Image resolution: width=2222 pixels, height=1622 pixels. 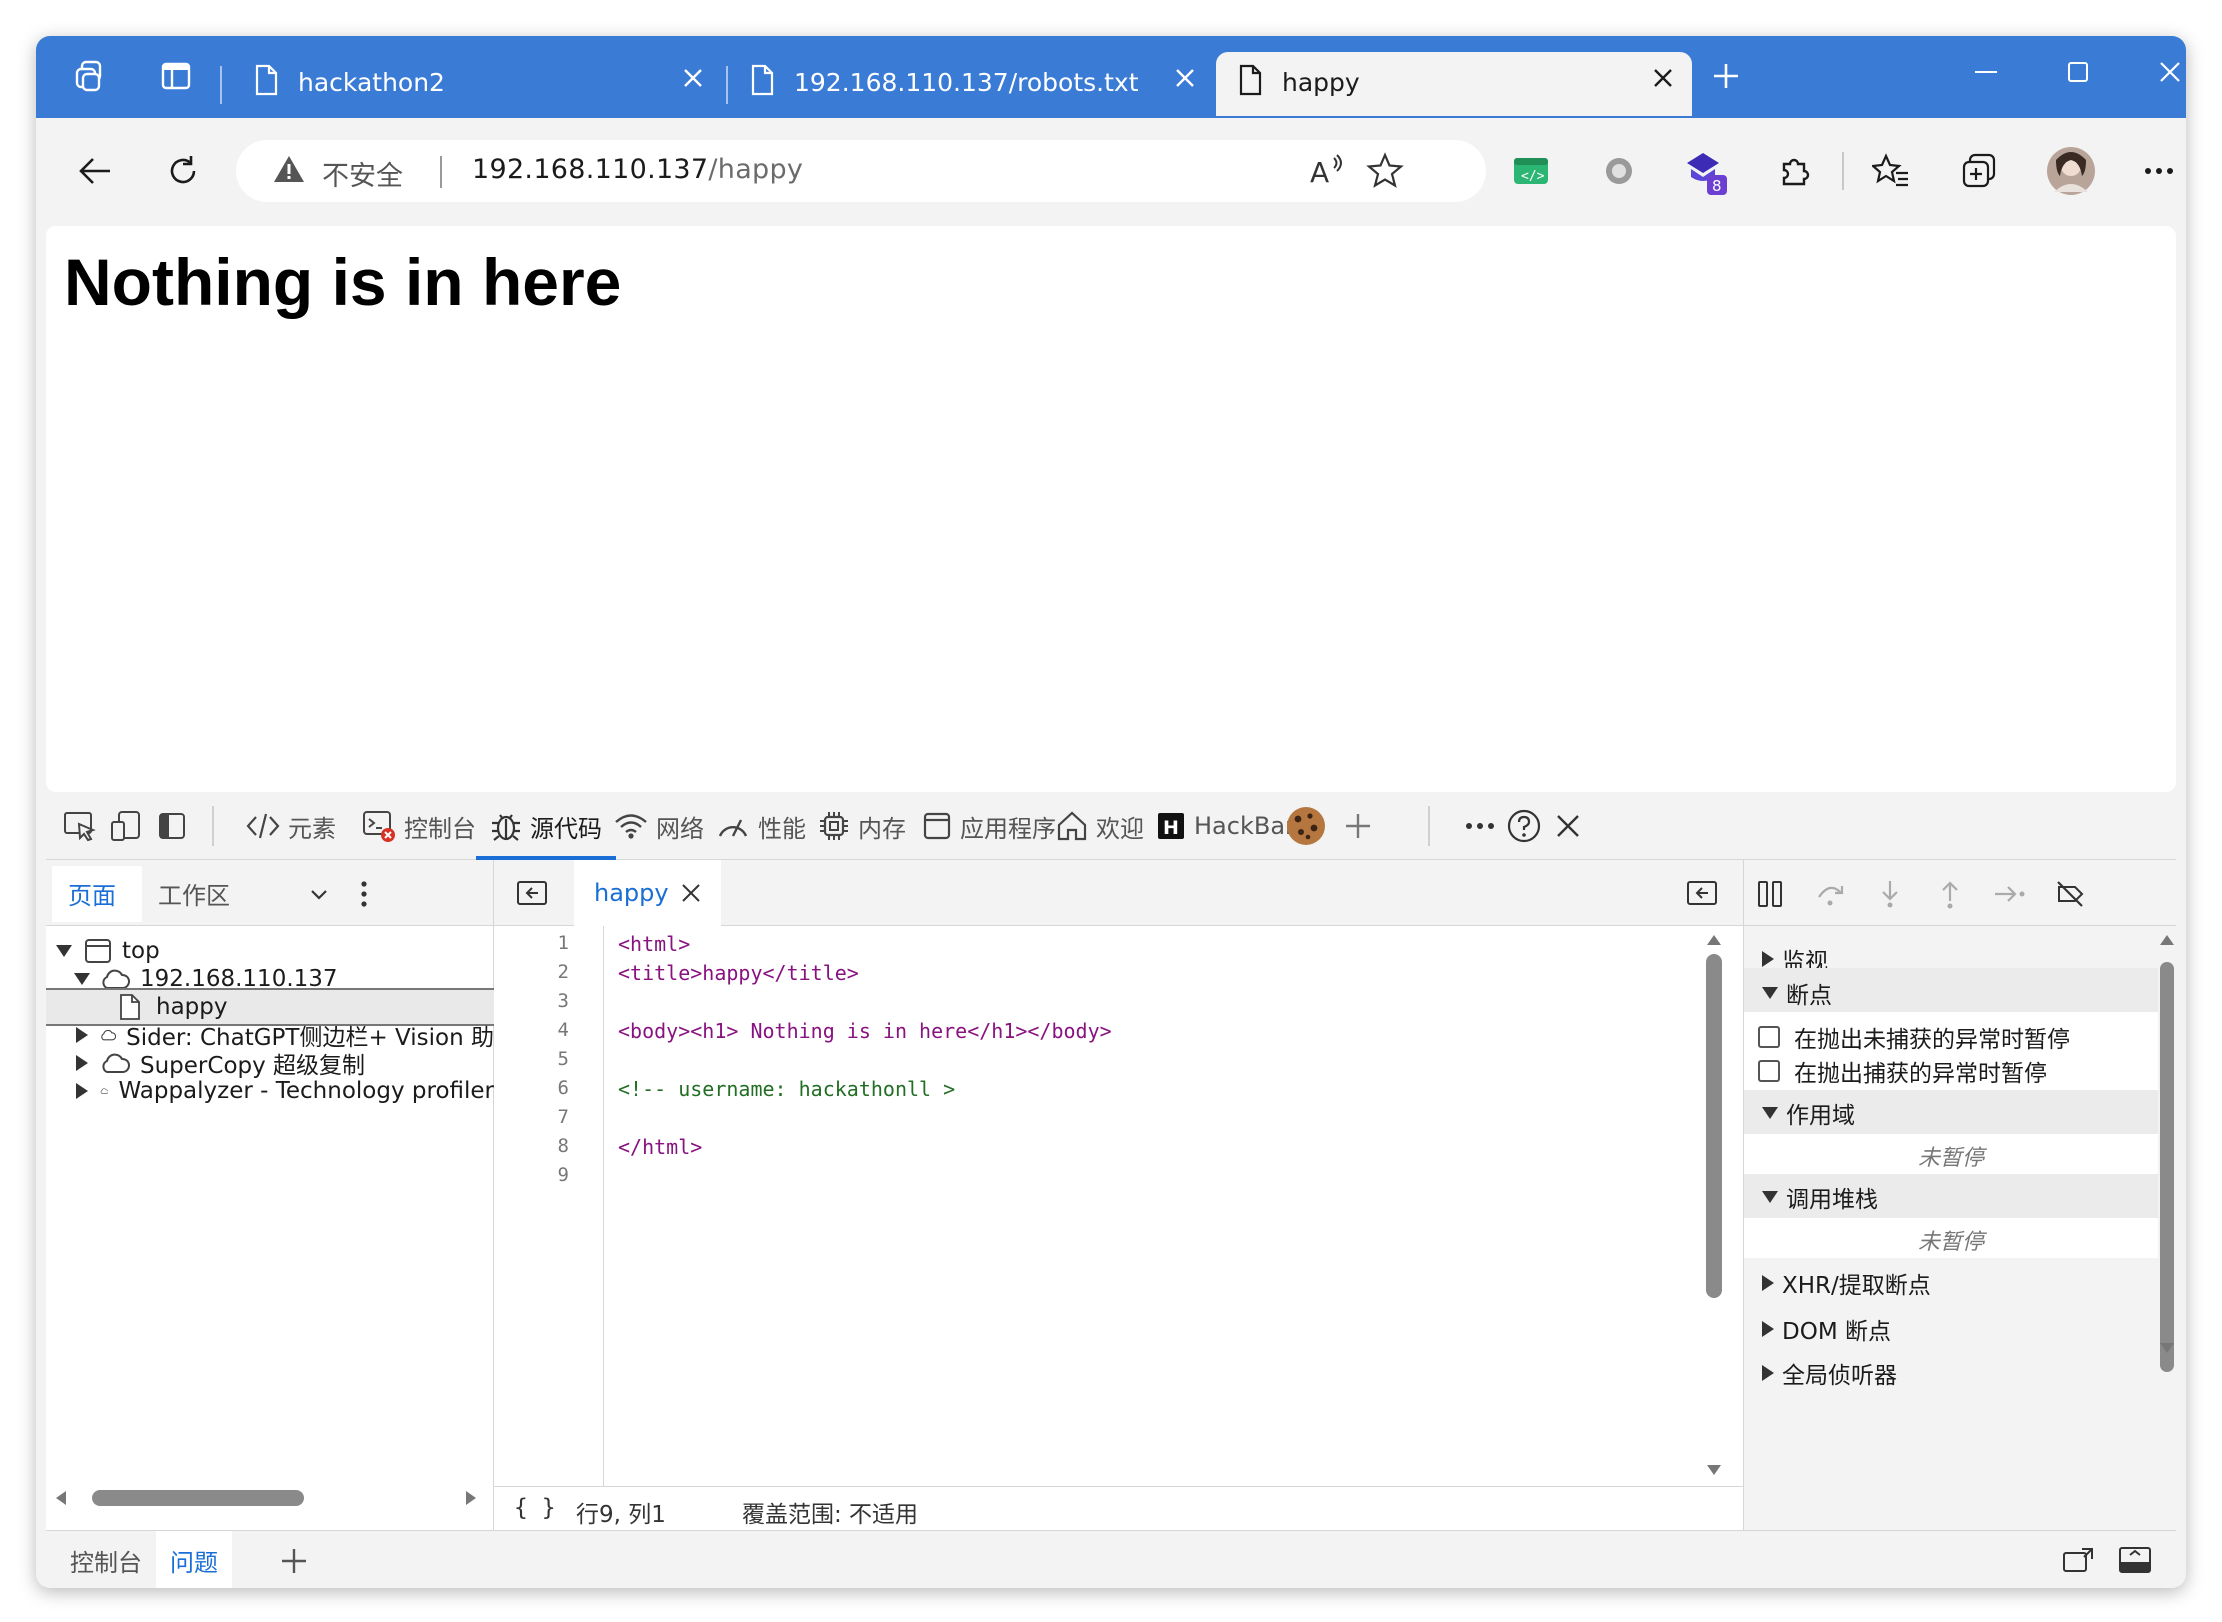 What do you see at coordinates (535, 1508) in the screenshot?
I see `pretty-print-button: { }` at bounding box center [535, 1508].